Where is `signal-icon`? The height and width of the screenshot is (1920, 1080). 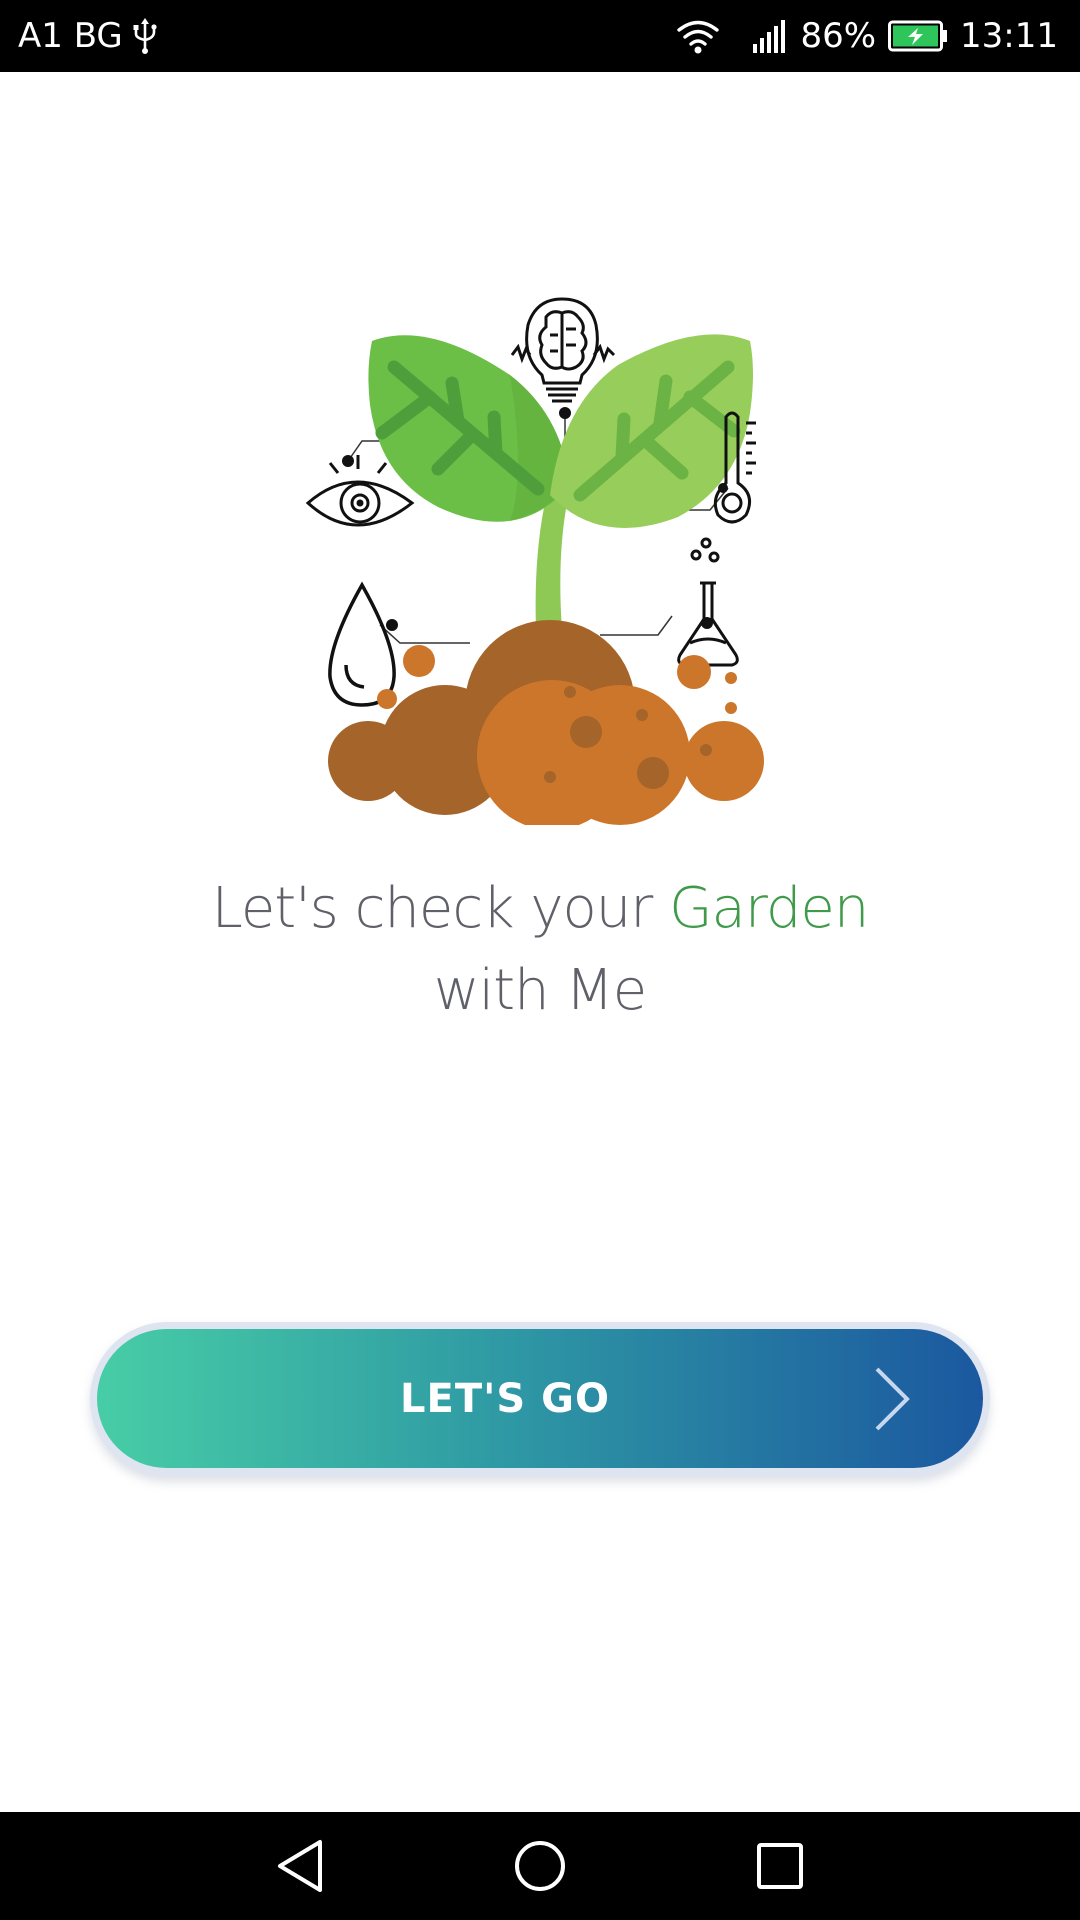 signal-icon is located at coordinates (770, 36).